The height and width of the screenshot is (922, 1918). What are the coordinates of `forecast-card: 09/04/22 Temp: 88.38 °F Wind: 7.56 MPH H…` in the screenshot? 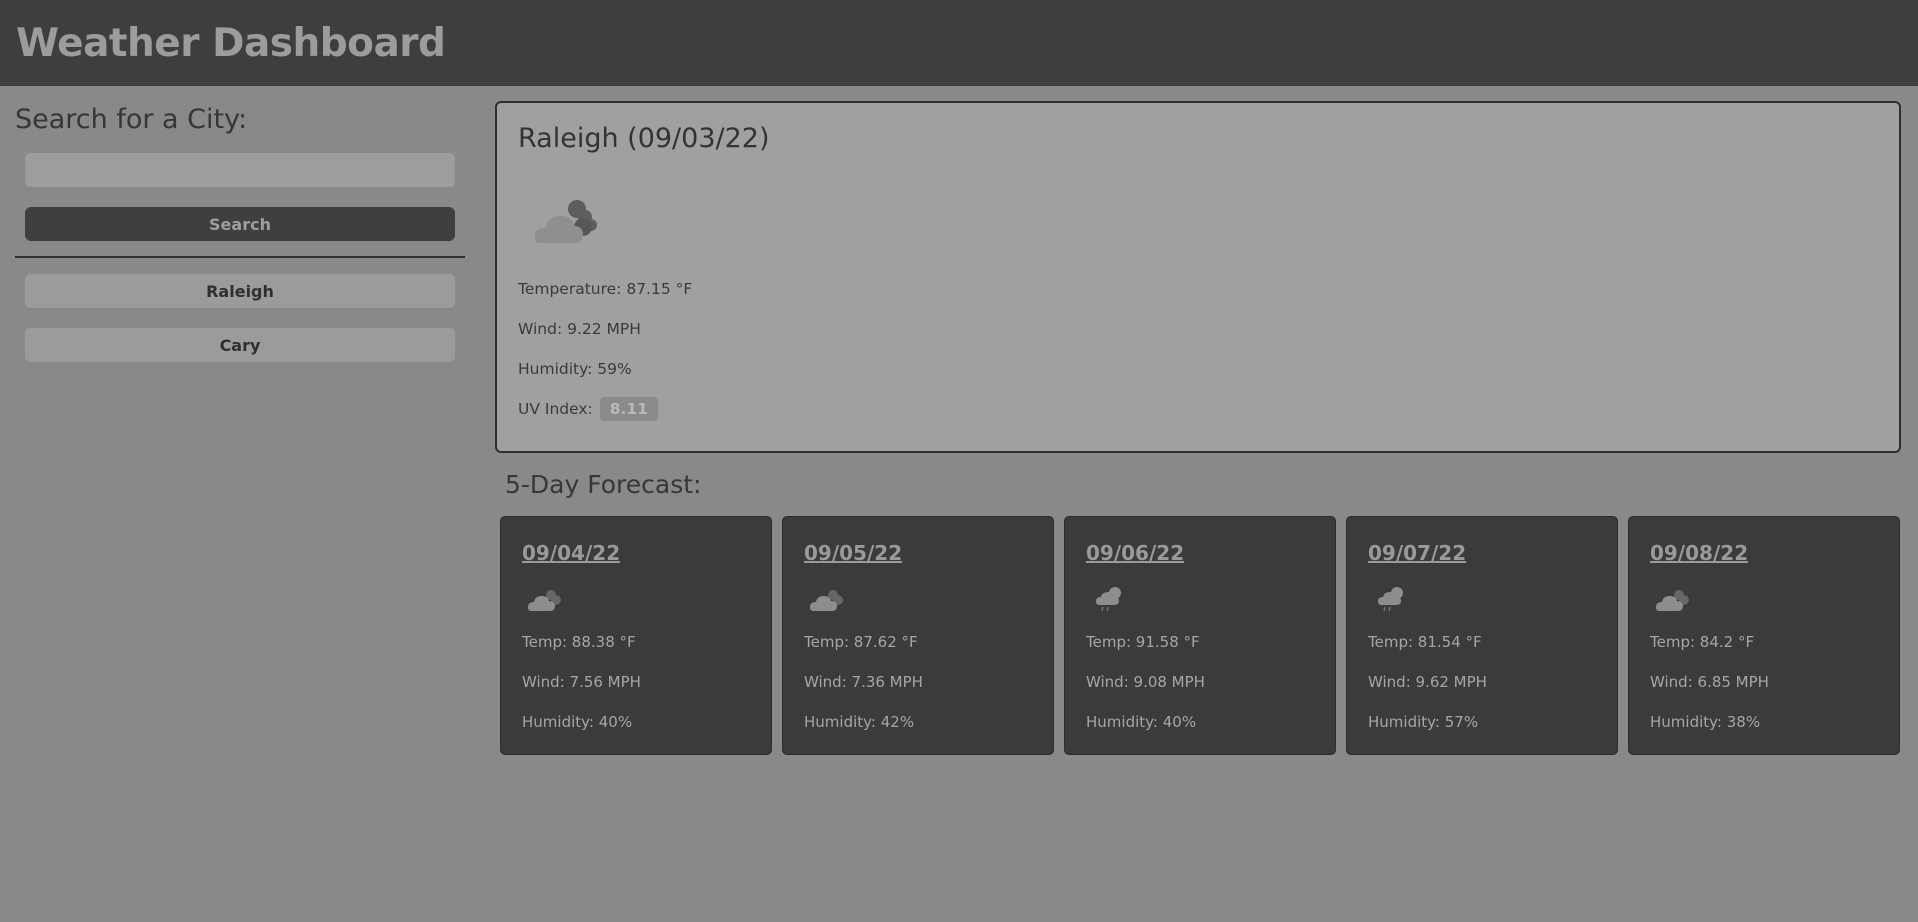 It's located at (636, 635).